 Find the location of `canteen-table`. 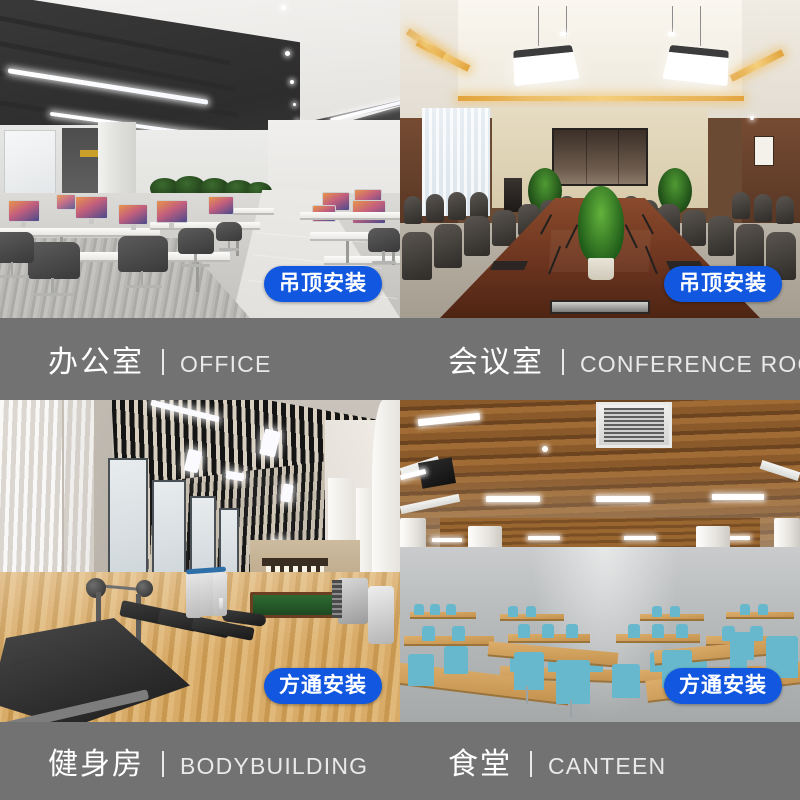

canteen-table is located at coordinates (449, 641).